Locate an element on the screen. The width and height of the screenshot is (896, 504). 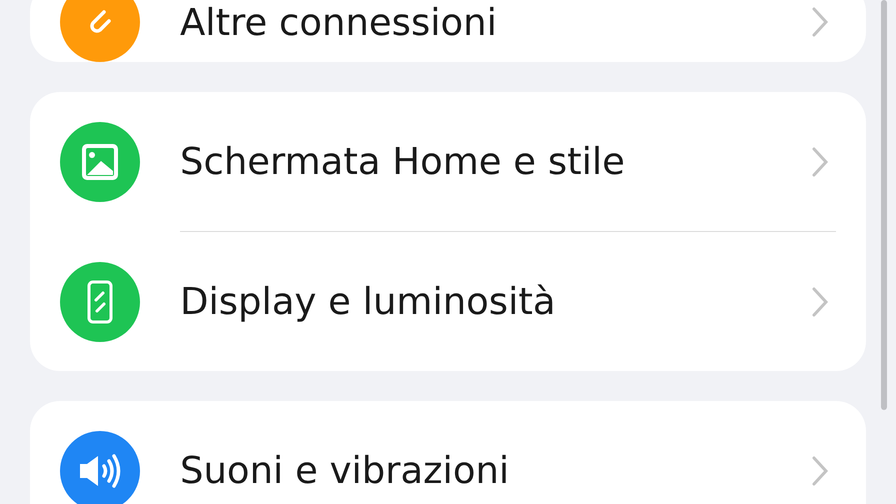
settings-item: Altre connessioni is located at coordinates (448, 31).